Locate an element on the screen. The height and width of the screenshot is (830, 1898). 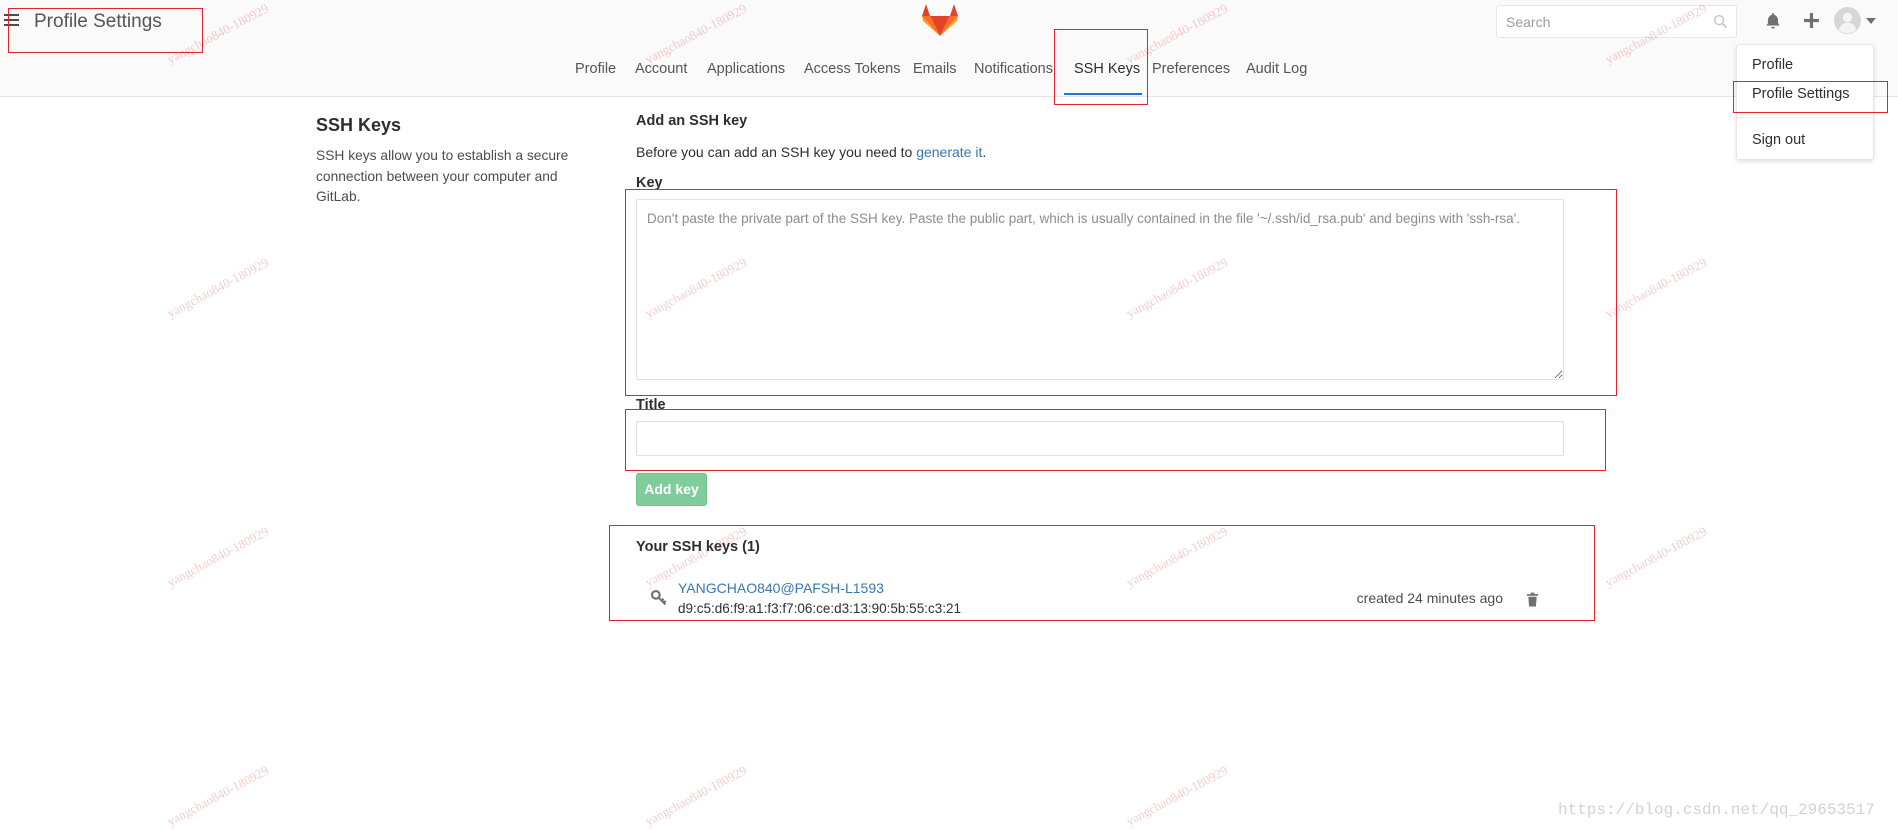
source-url-watermark: https://blog.csdn.net/qq_29653517 is located at coordinates (1716, 810).